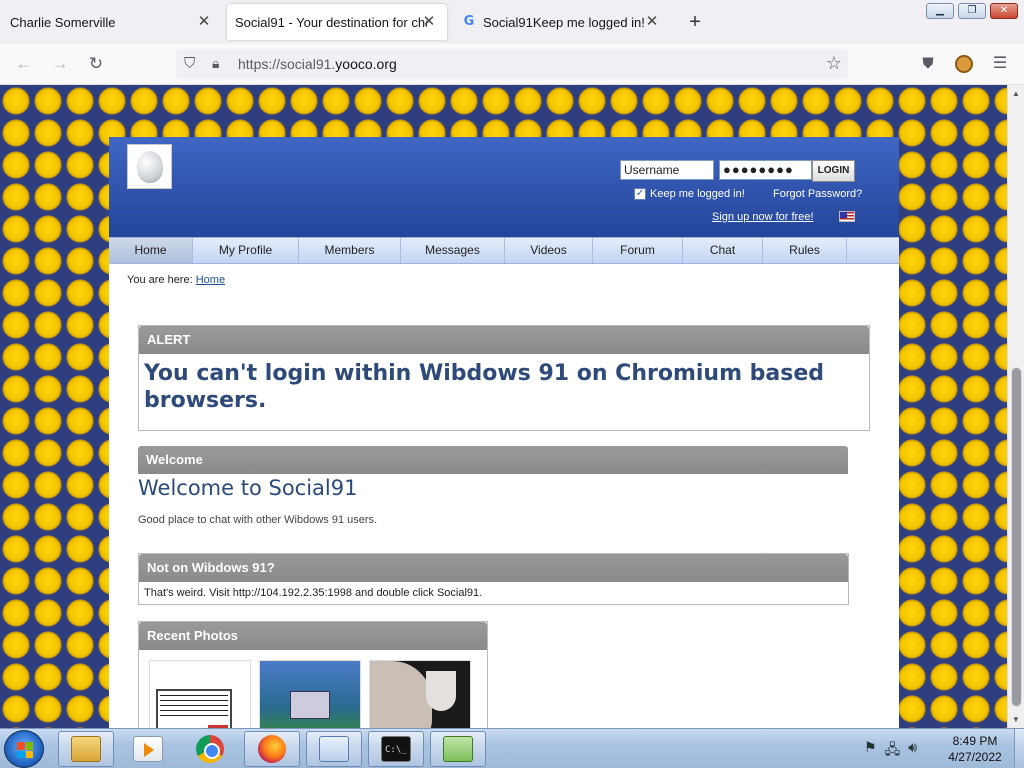  What do you see at coordinates (847, 216) in the screenshot?
I see `us-flag-icon` at bounding box center [847, 216].